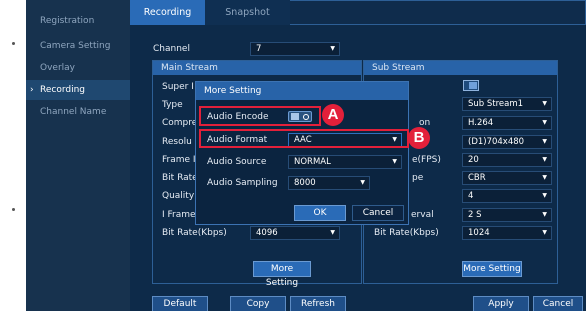  I want to click on sub-compression-value: H.264, so click(481, 123).